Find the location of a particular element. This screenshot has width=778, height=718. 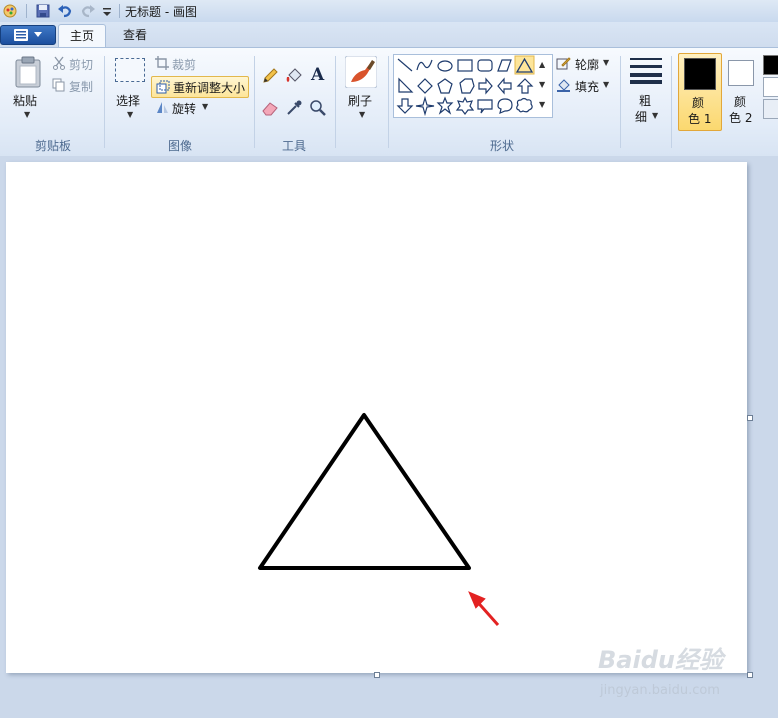

brush-icon is located at coordinates (361, 72).